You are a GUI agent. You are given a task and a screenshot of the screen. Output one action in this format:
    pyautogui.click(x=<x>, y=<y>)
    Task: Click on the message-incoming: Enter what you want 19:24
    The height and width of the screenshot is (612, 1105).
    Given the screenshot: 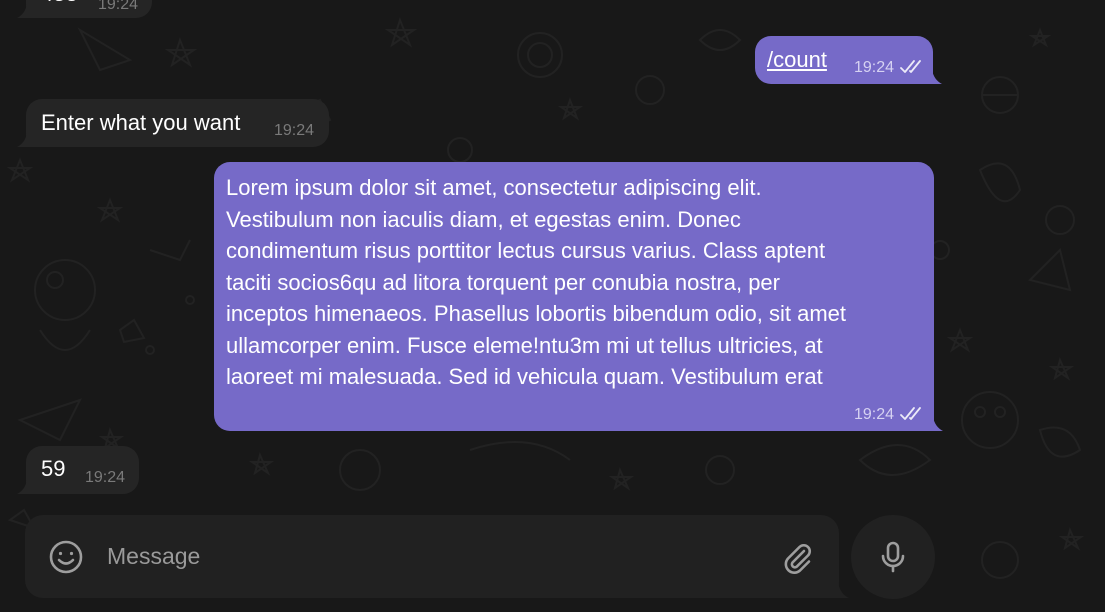 What is the action you would take?
    pyautogui.click(x=173, y=123)
    